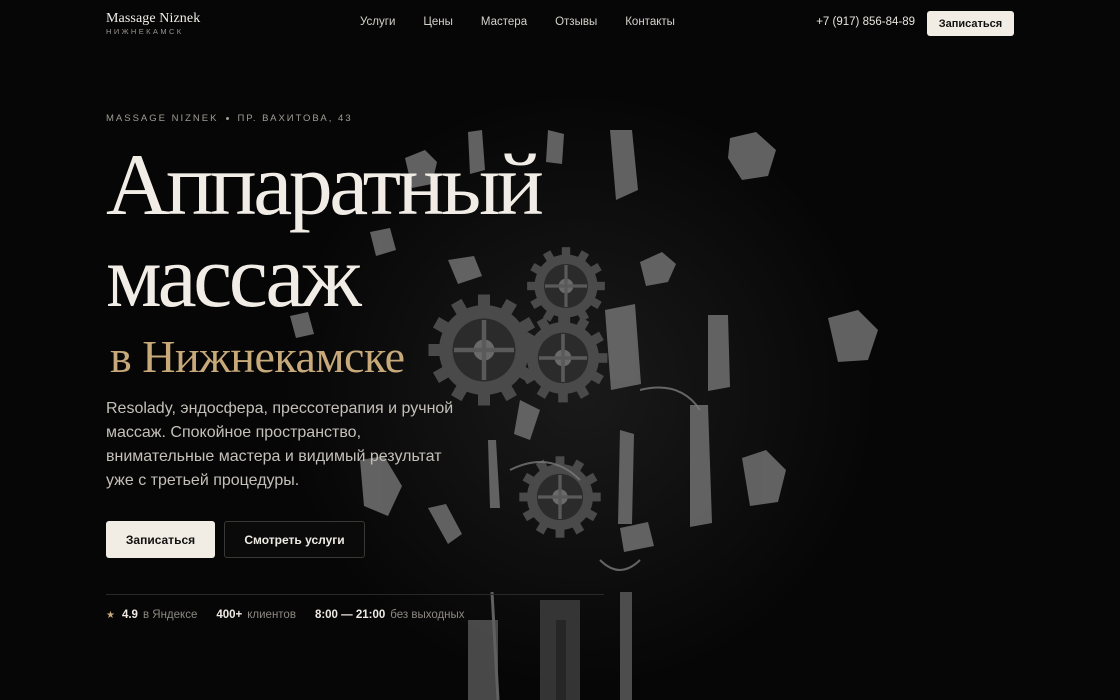 The height and width of the screenshot is (700, 1120). Describe the element at coordinates (153, 18) in the screenshot. I see `brand-name: Massage Niznek` at that location.